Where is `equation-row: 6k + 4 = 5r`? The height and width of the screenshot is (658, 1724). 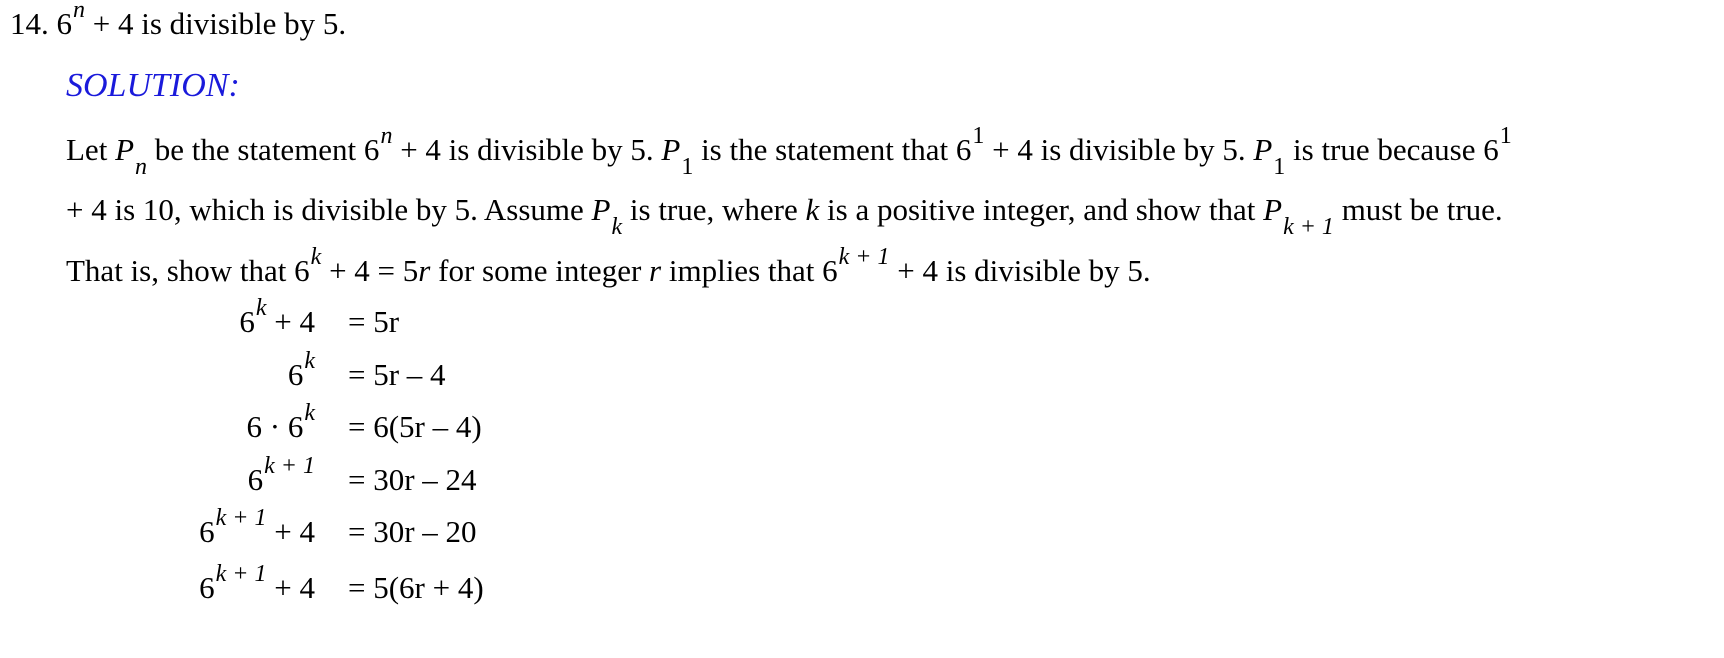 equation-row: 6k + 4 = 5r is located at coordinates (310, 321).